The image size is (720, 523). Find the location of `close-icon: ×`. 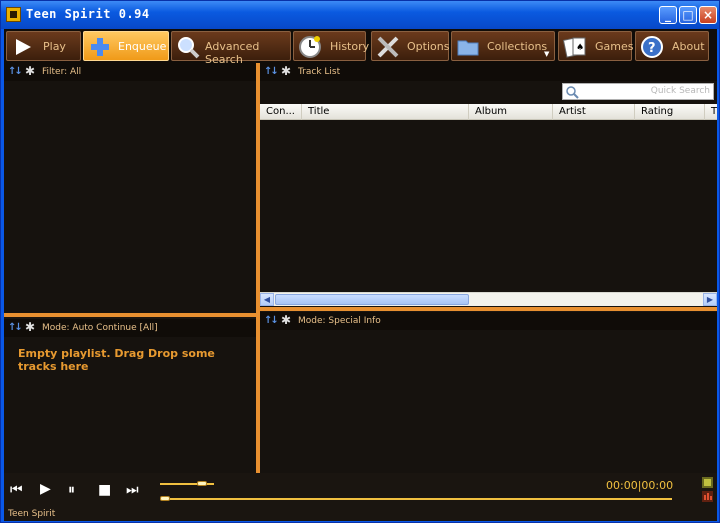

close-icon: × is located at coordinates (708, 15).